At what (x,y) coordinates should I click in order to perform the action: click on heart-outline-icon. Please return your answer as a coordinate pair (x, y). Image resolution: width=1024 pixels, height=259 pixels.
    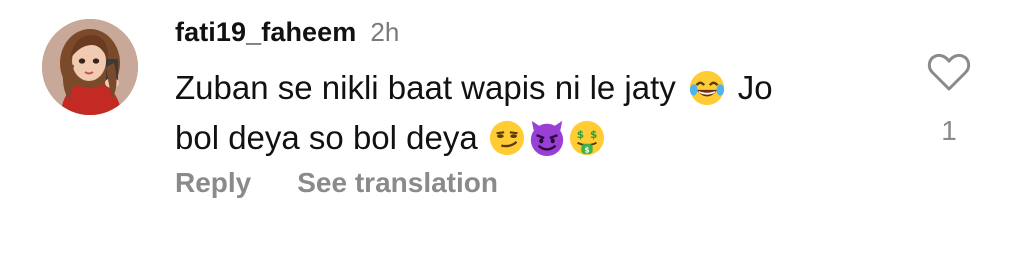
    Looking at the image, I should click on (949, 72).